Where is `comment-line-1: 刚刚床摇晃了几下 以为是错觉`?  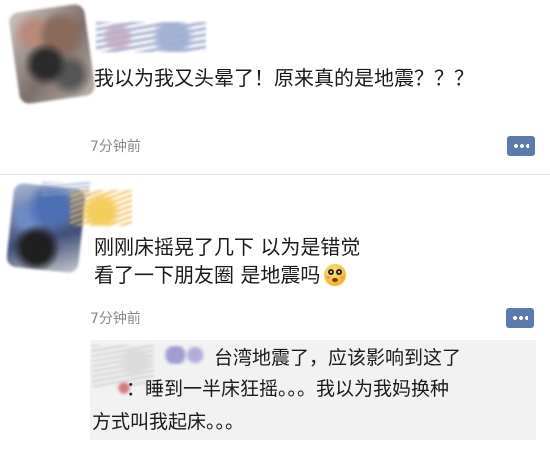
comment-line-1: 刚刚床摇晃了几下 以为是错觉 is located at coordinates (227, 247).